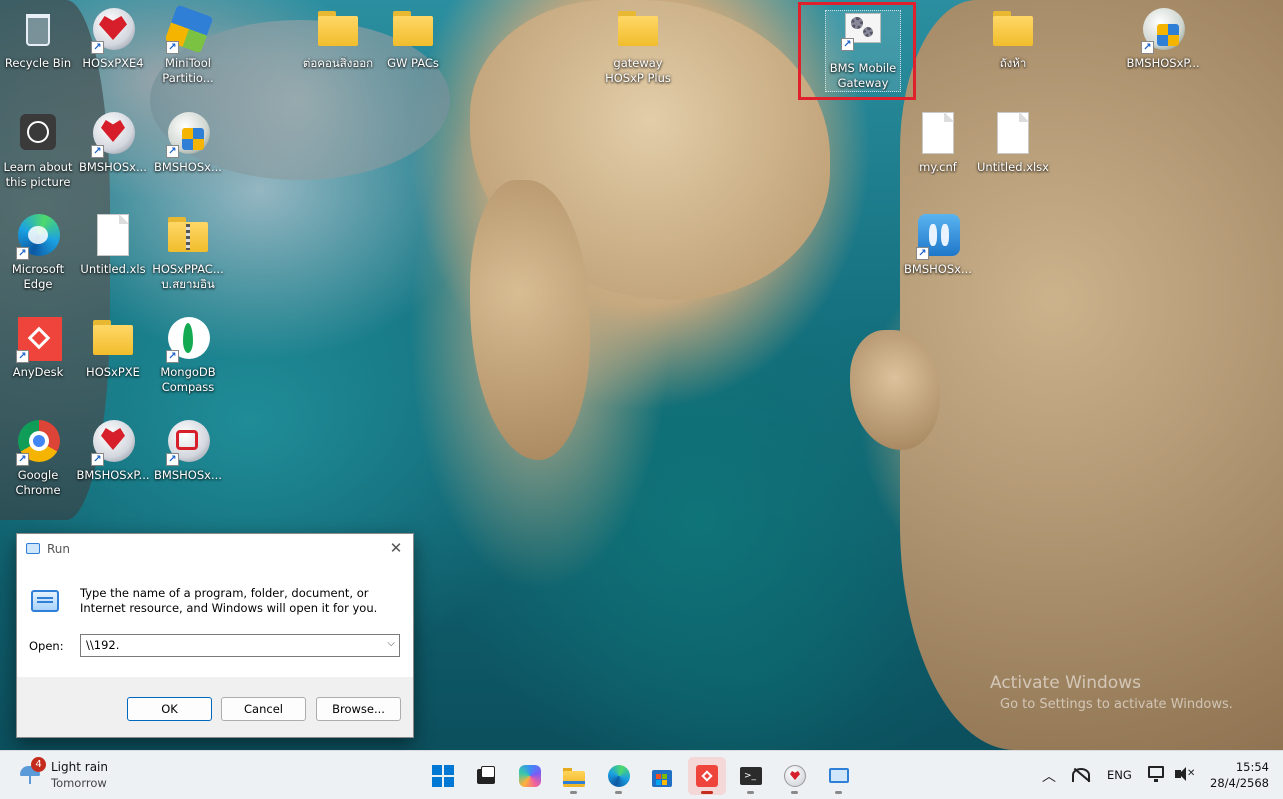 The height and width of the screenshot is (799, 1283). What do you see at coordinates (103, 645) in the screenshot?
I see `run-input-value: \\192.` at bounding box center [103, 645].